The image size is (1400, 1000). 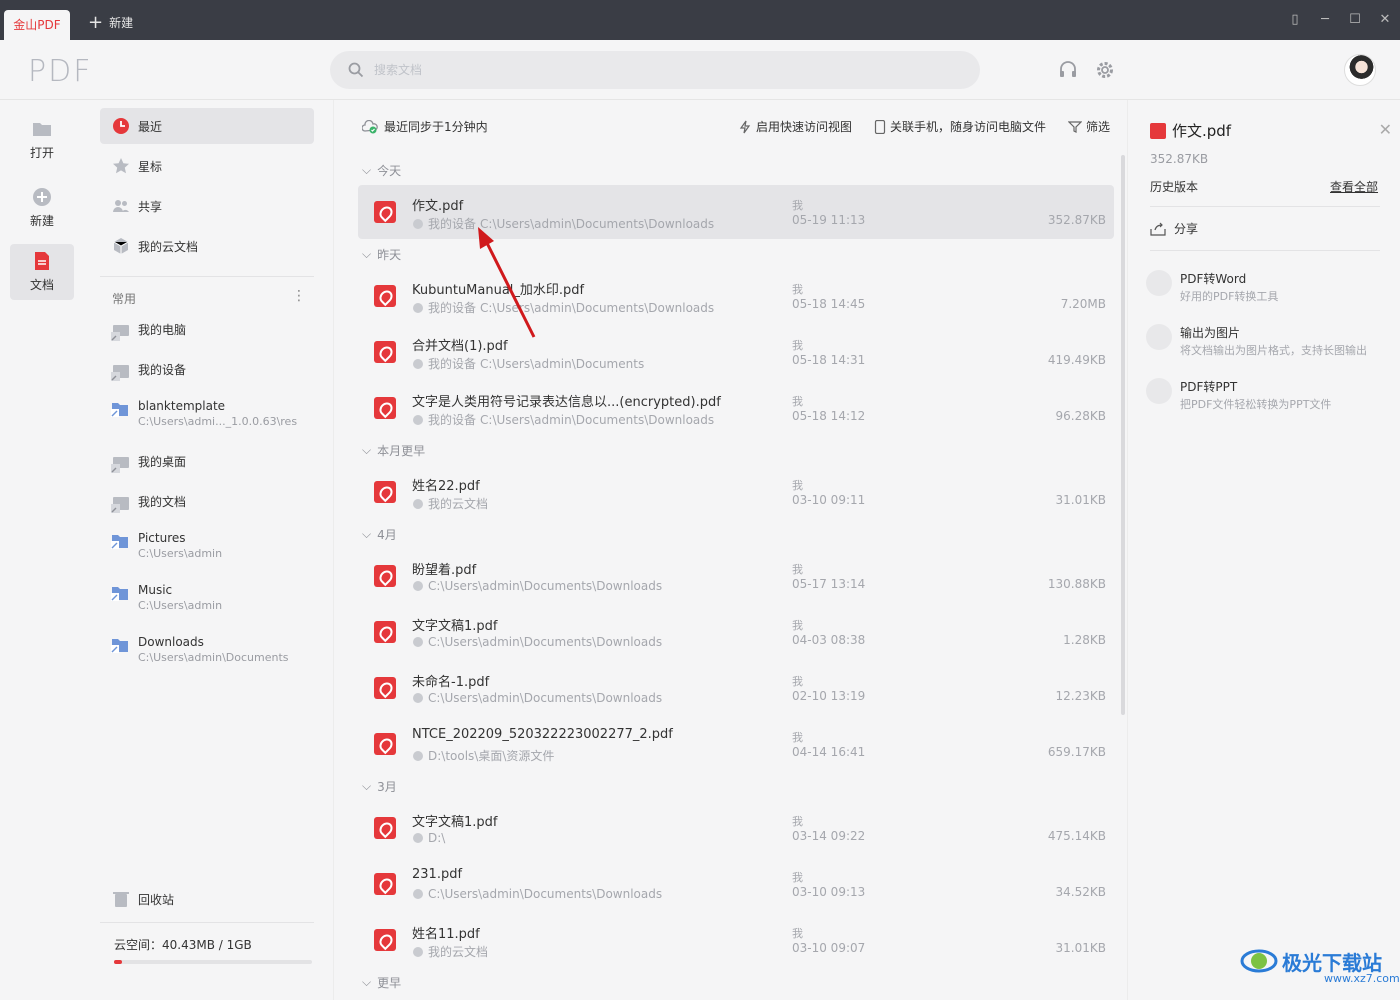 What do you see at coordinates (1360, 70) in the screenshot?
I see `user-avatar` at bounding box center [1360, 70].